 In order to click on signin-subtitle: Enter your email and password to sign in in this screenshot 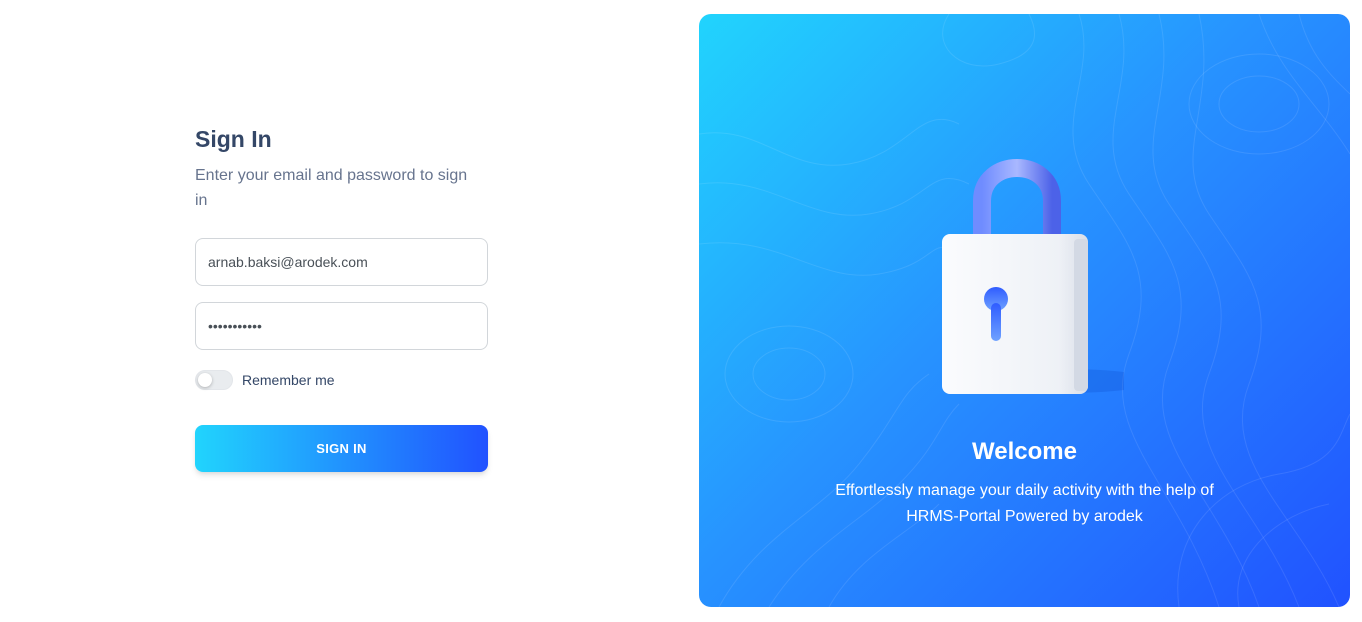, I will do `click(331, 188)`.